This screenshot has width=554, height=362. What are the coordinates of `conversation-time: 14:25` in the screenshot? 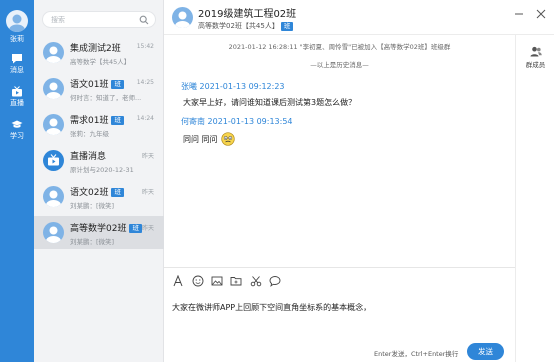 It's located at (145, 82).